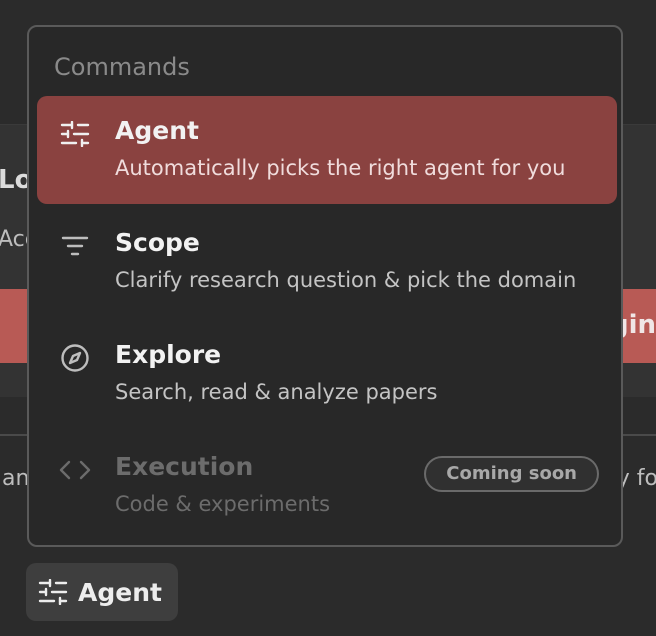  I want to click on popup-header: Commands, so click(122, 67).